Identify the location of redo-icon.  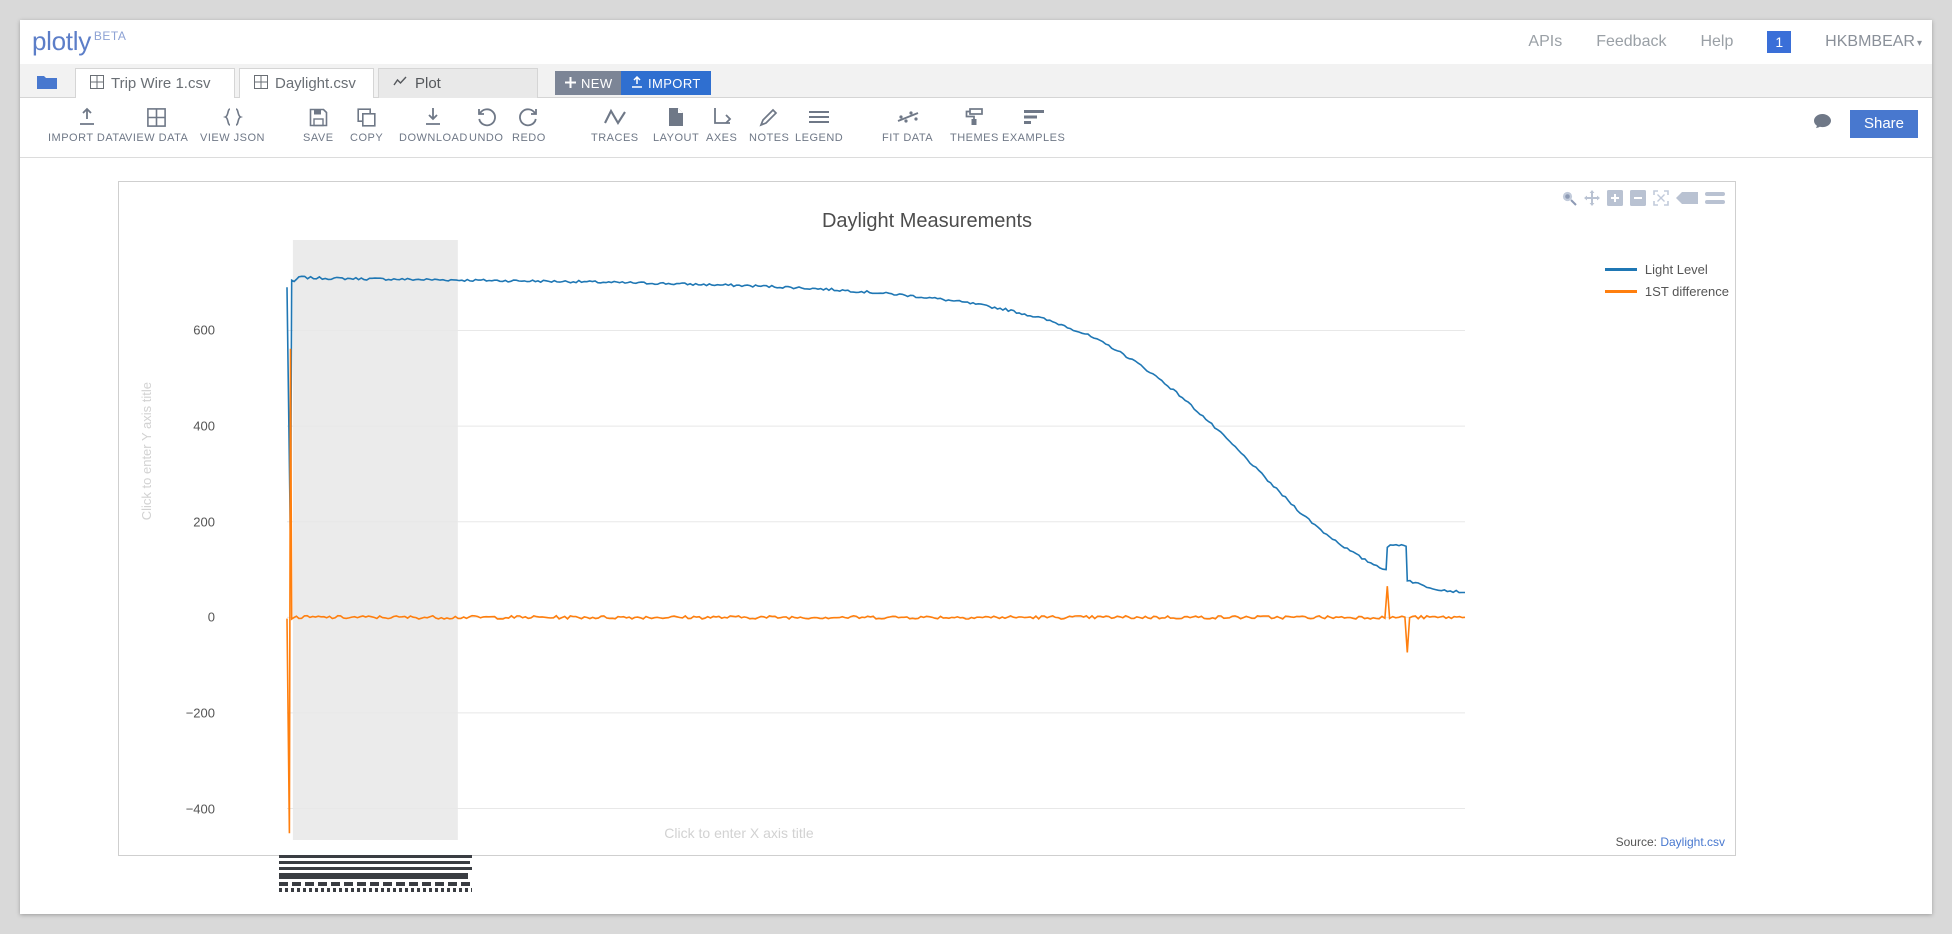
(528, 117).